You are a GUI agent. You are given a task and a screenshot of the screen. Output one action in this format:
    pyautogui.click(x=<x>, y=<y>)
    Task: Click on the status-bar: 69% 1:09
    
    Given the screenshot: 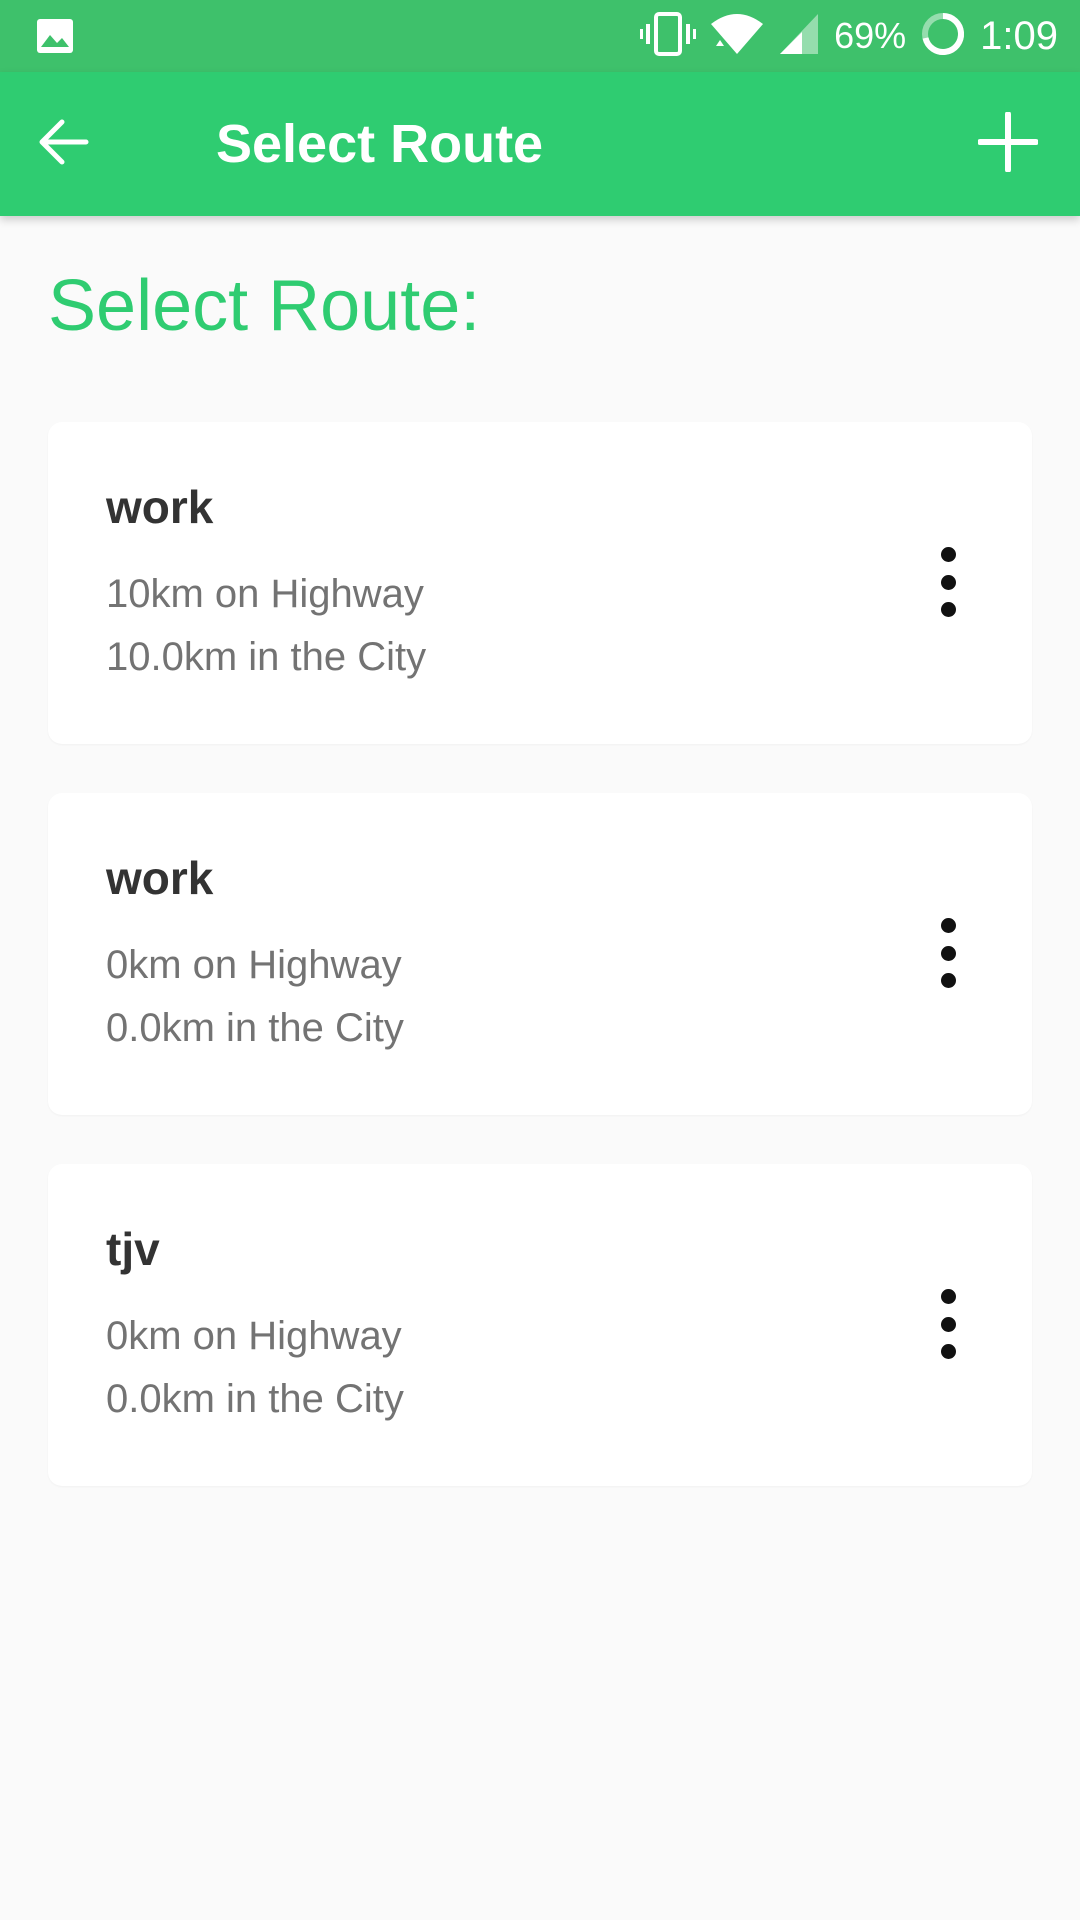 What is the action you would take?
    pyautogui.click(x=540, y=36)
    